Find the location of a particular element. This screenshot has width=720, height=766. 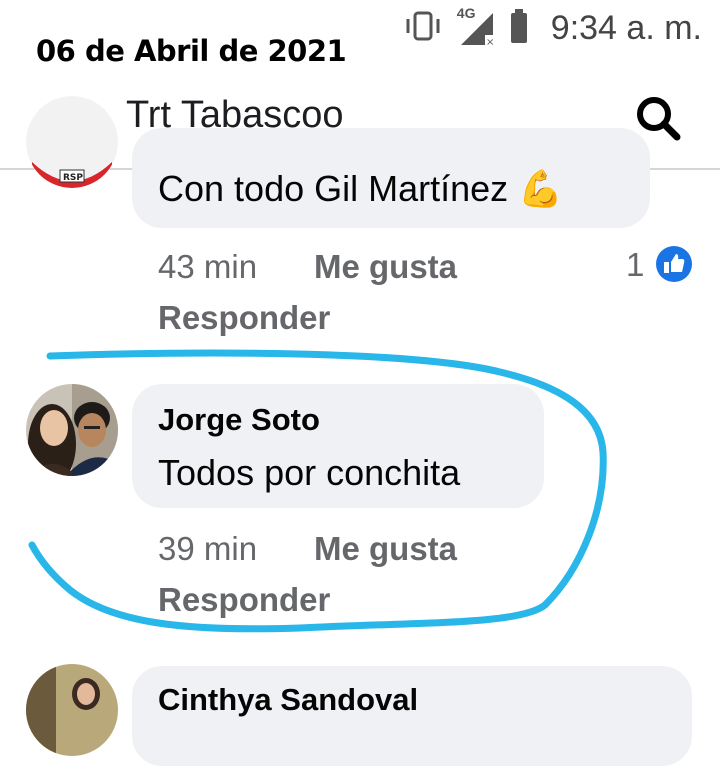

vibrate-icon is located at coordinates (423, 28).